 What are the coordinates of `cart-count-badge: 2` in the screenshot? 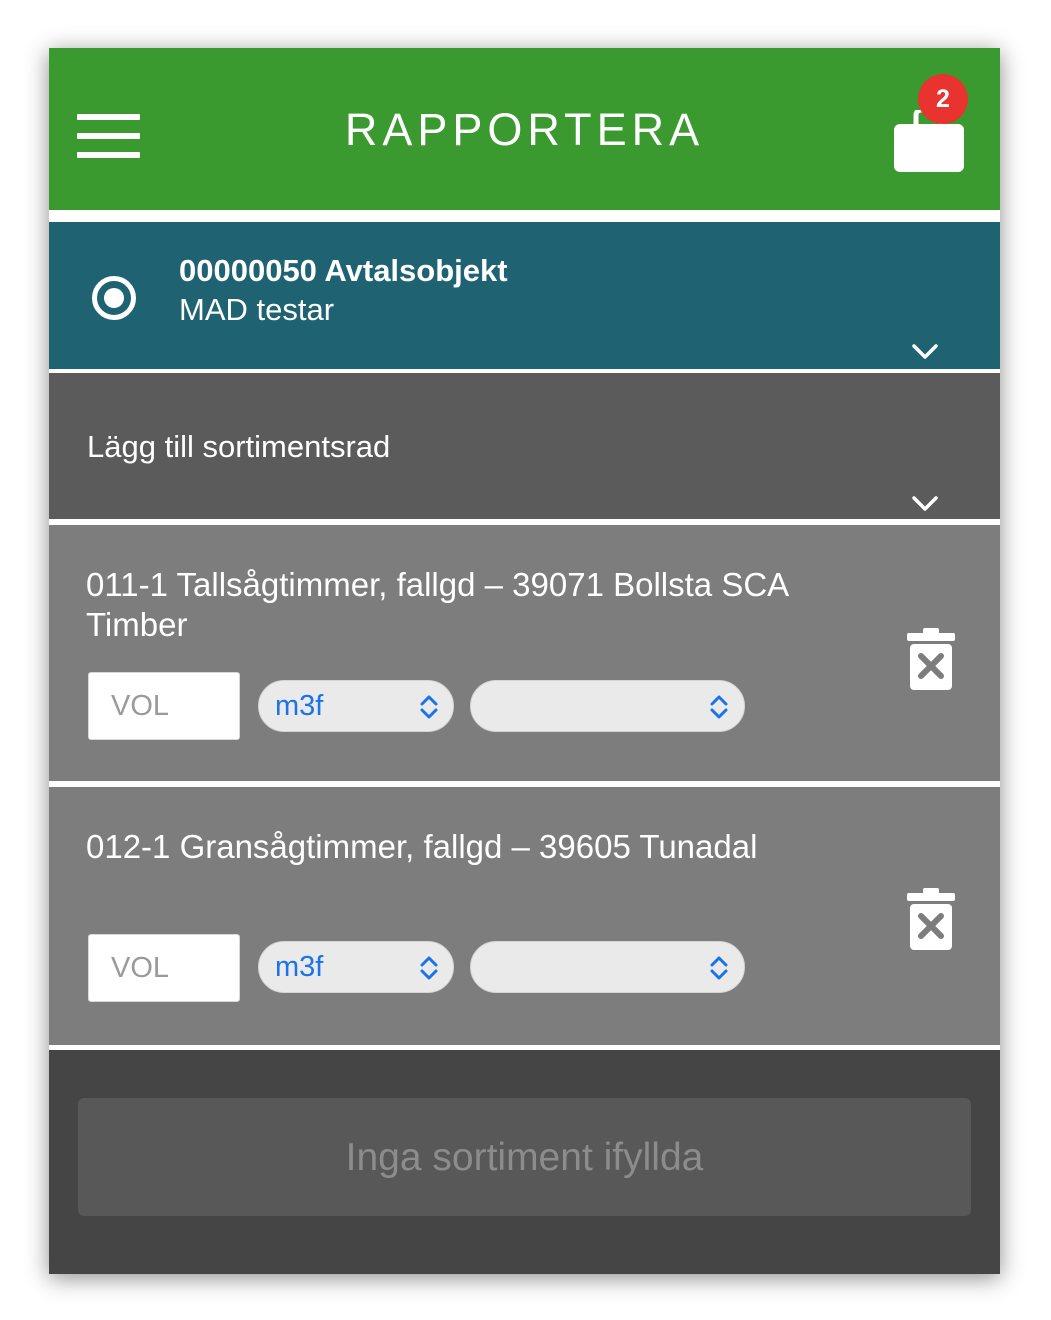 It's located at (943, 99).